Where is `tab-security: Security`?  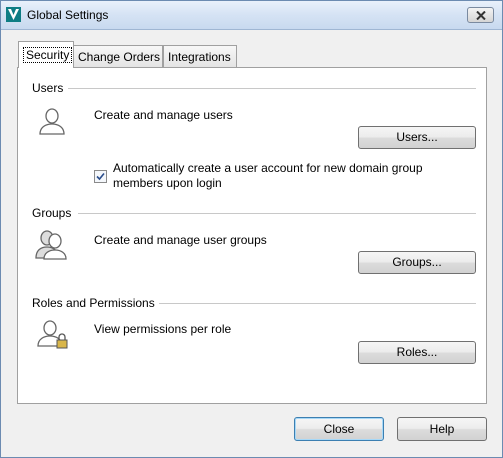
tab-security: Security is located at coordinates (46, 54).